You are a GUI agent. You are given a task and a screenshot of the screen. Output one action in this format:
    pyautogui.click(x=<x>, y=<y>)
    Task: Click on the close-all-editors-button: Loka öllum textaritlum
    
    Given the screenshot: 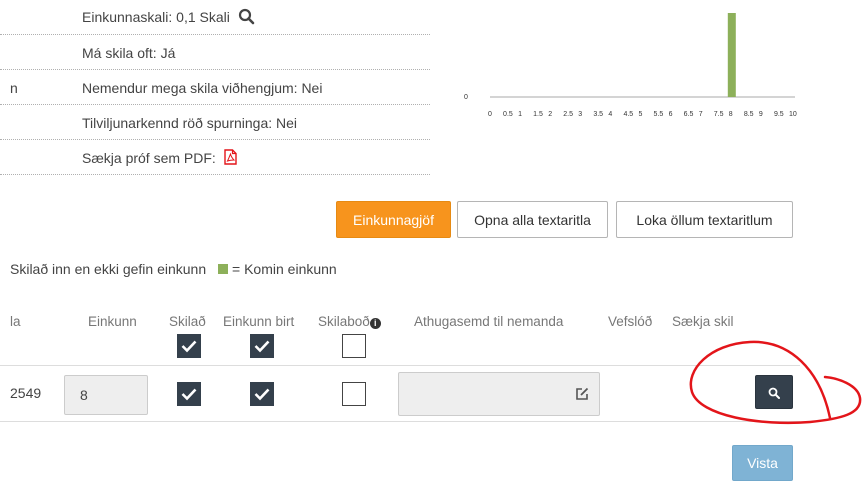 What is the action you would take?
    pyautogui.click(x=704, y=219)
    